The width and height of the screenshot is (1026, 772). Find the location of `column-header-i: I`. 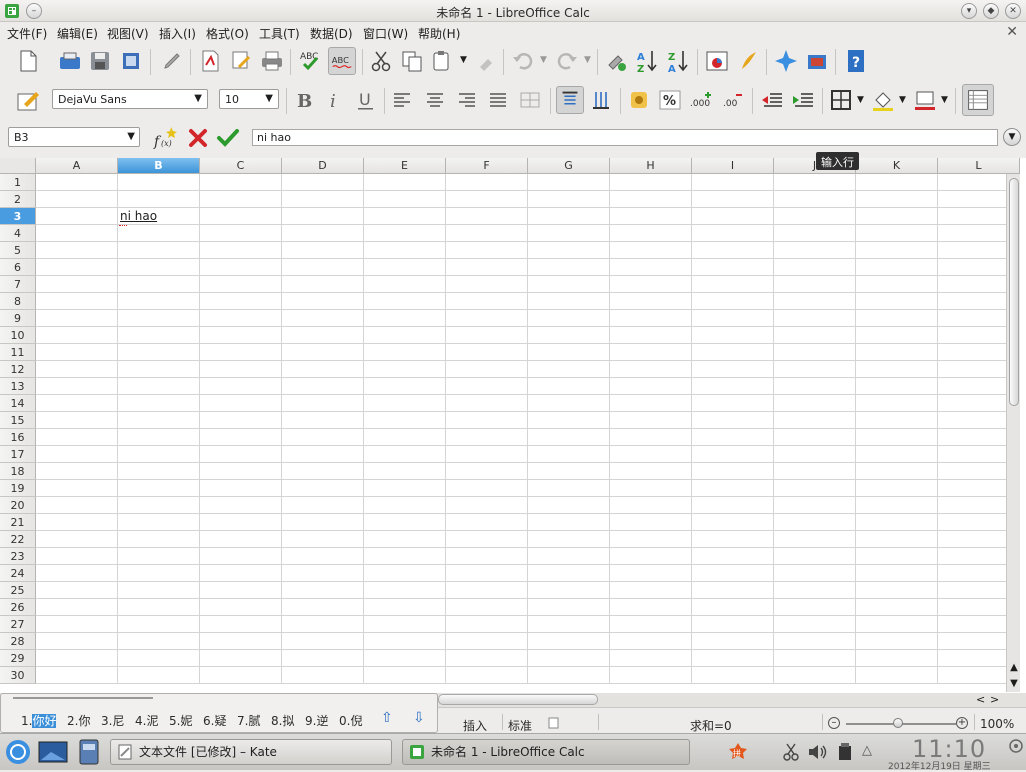

column-header-i: I is located at coordinates (733, 166).